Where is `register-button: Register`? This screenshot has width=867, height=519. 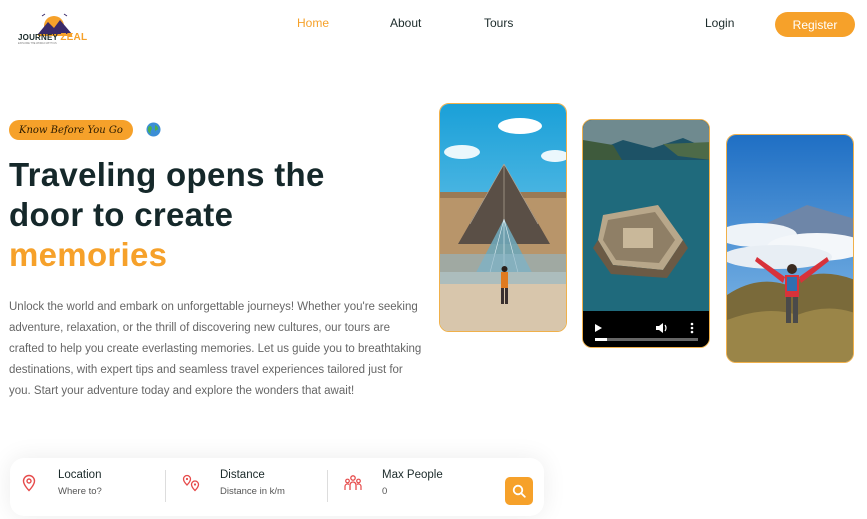
register-button: Register is located at coordinates (815, 24).